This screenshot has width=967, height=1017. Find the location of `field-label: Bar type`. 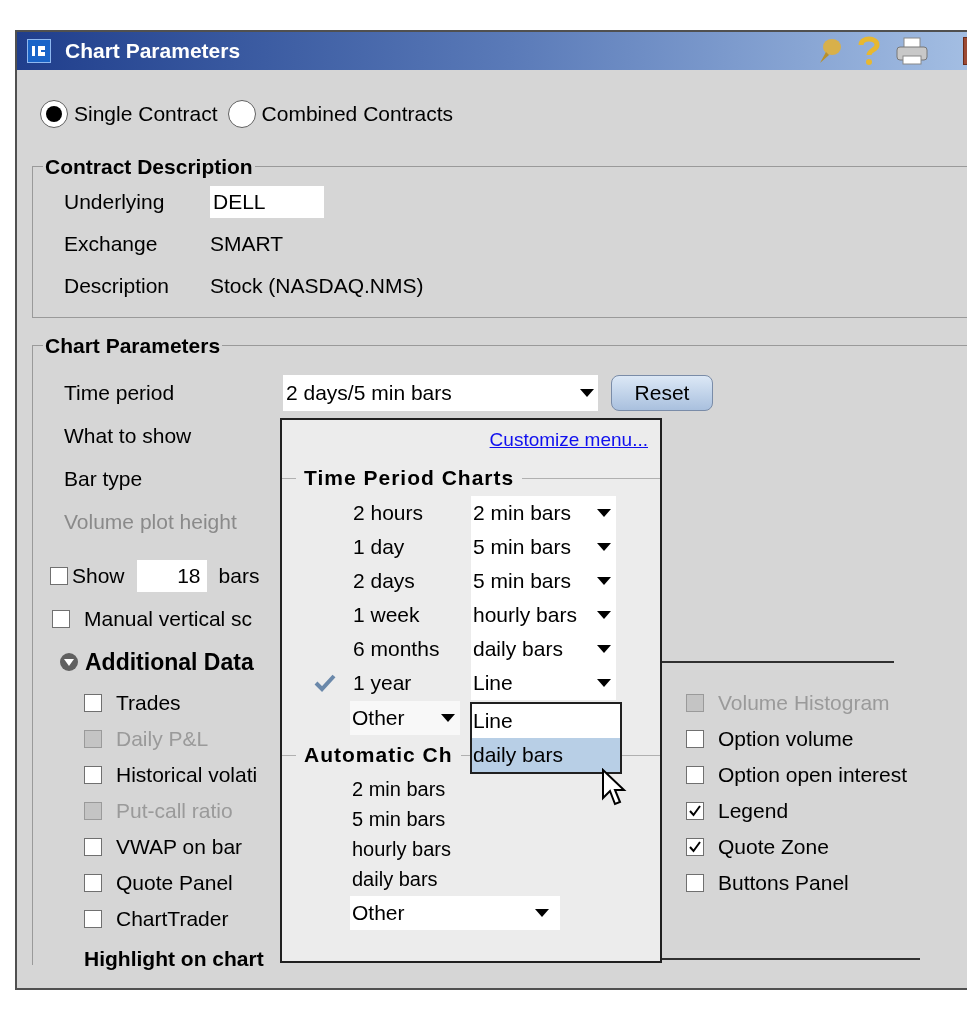

field-label: Bar type is located at coordinates (103, 478).